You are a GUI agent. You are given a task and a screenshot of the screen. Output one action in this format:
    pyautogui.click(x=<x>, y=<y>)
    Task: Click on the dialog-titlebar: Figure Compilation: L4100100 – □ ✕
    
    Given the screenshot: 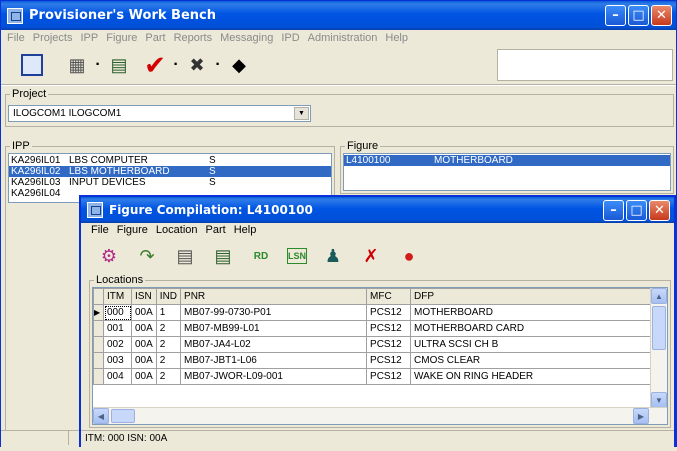 What is the action you would take?
    pyautogui.click(x=377, y=210)
    